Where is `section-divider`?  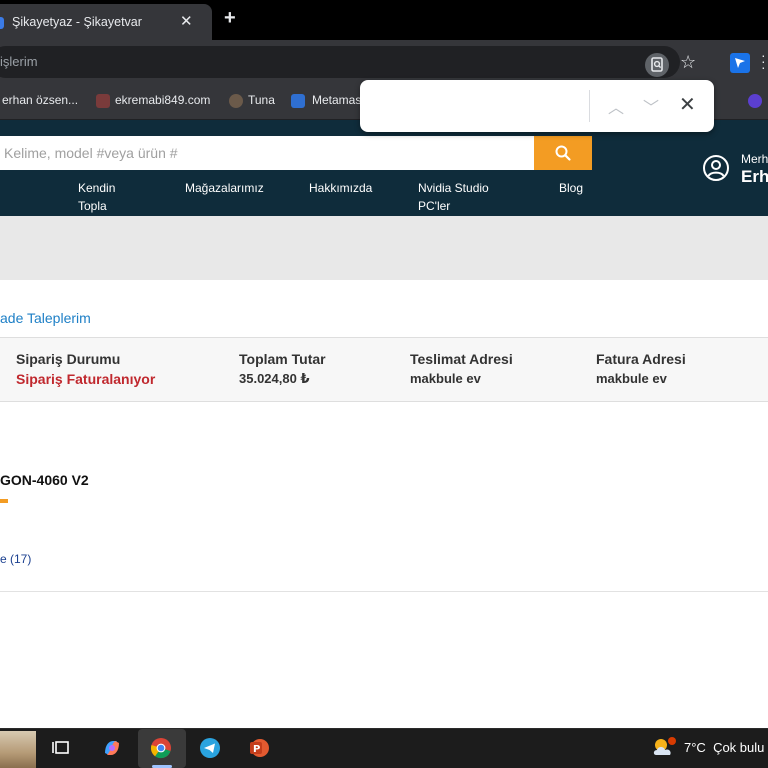
section-divider is located at coordinates (384, 591).